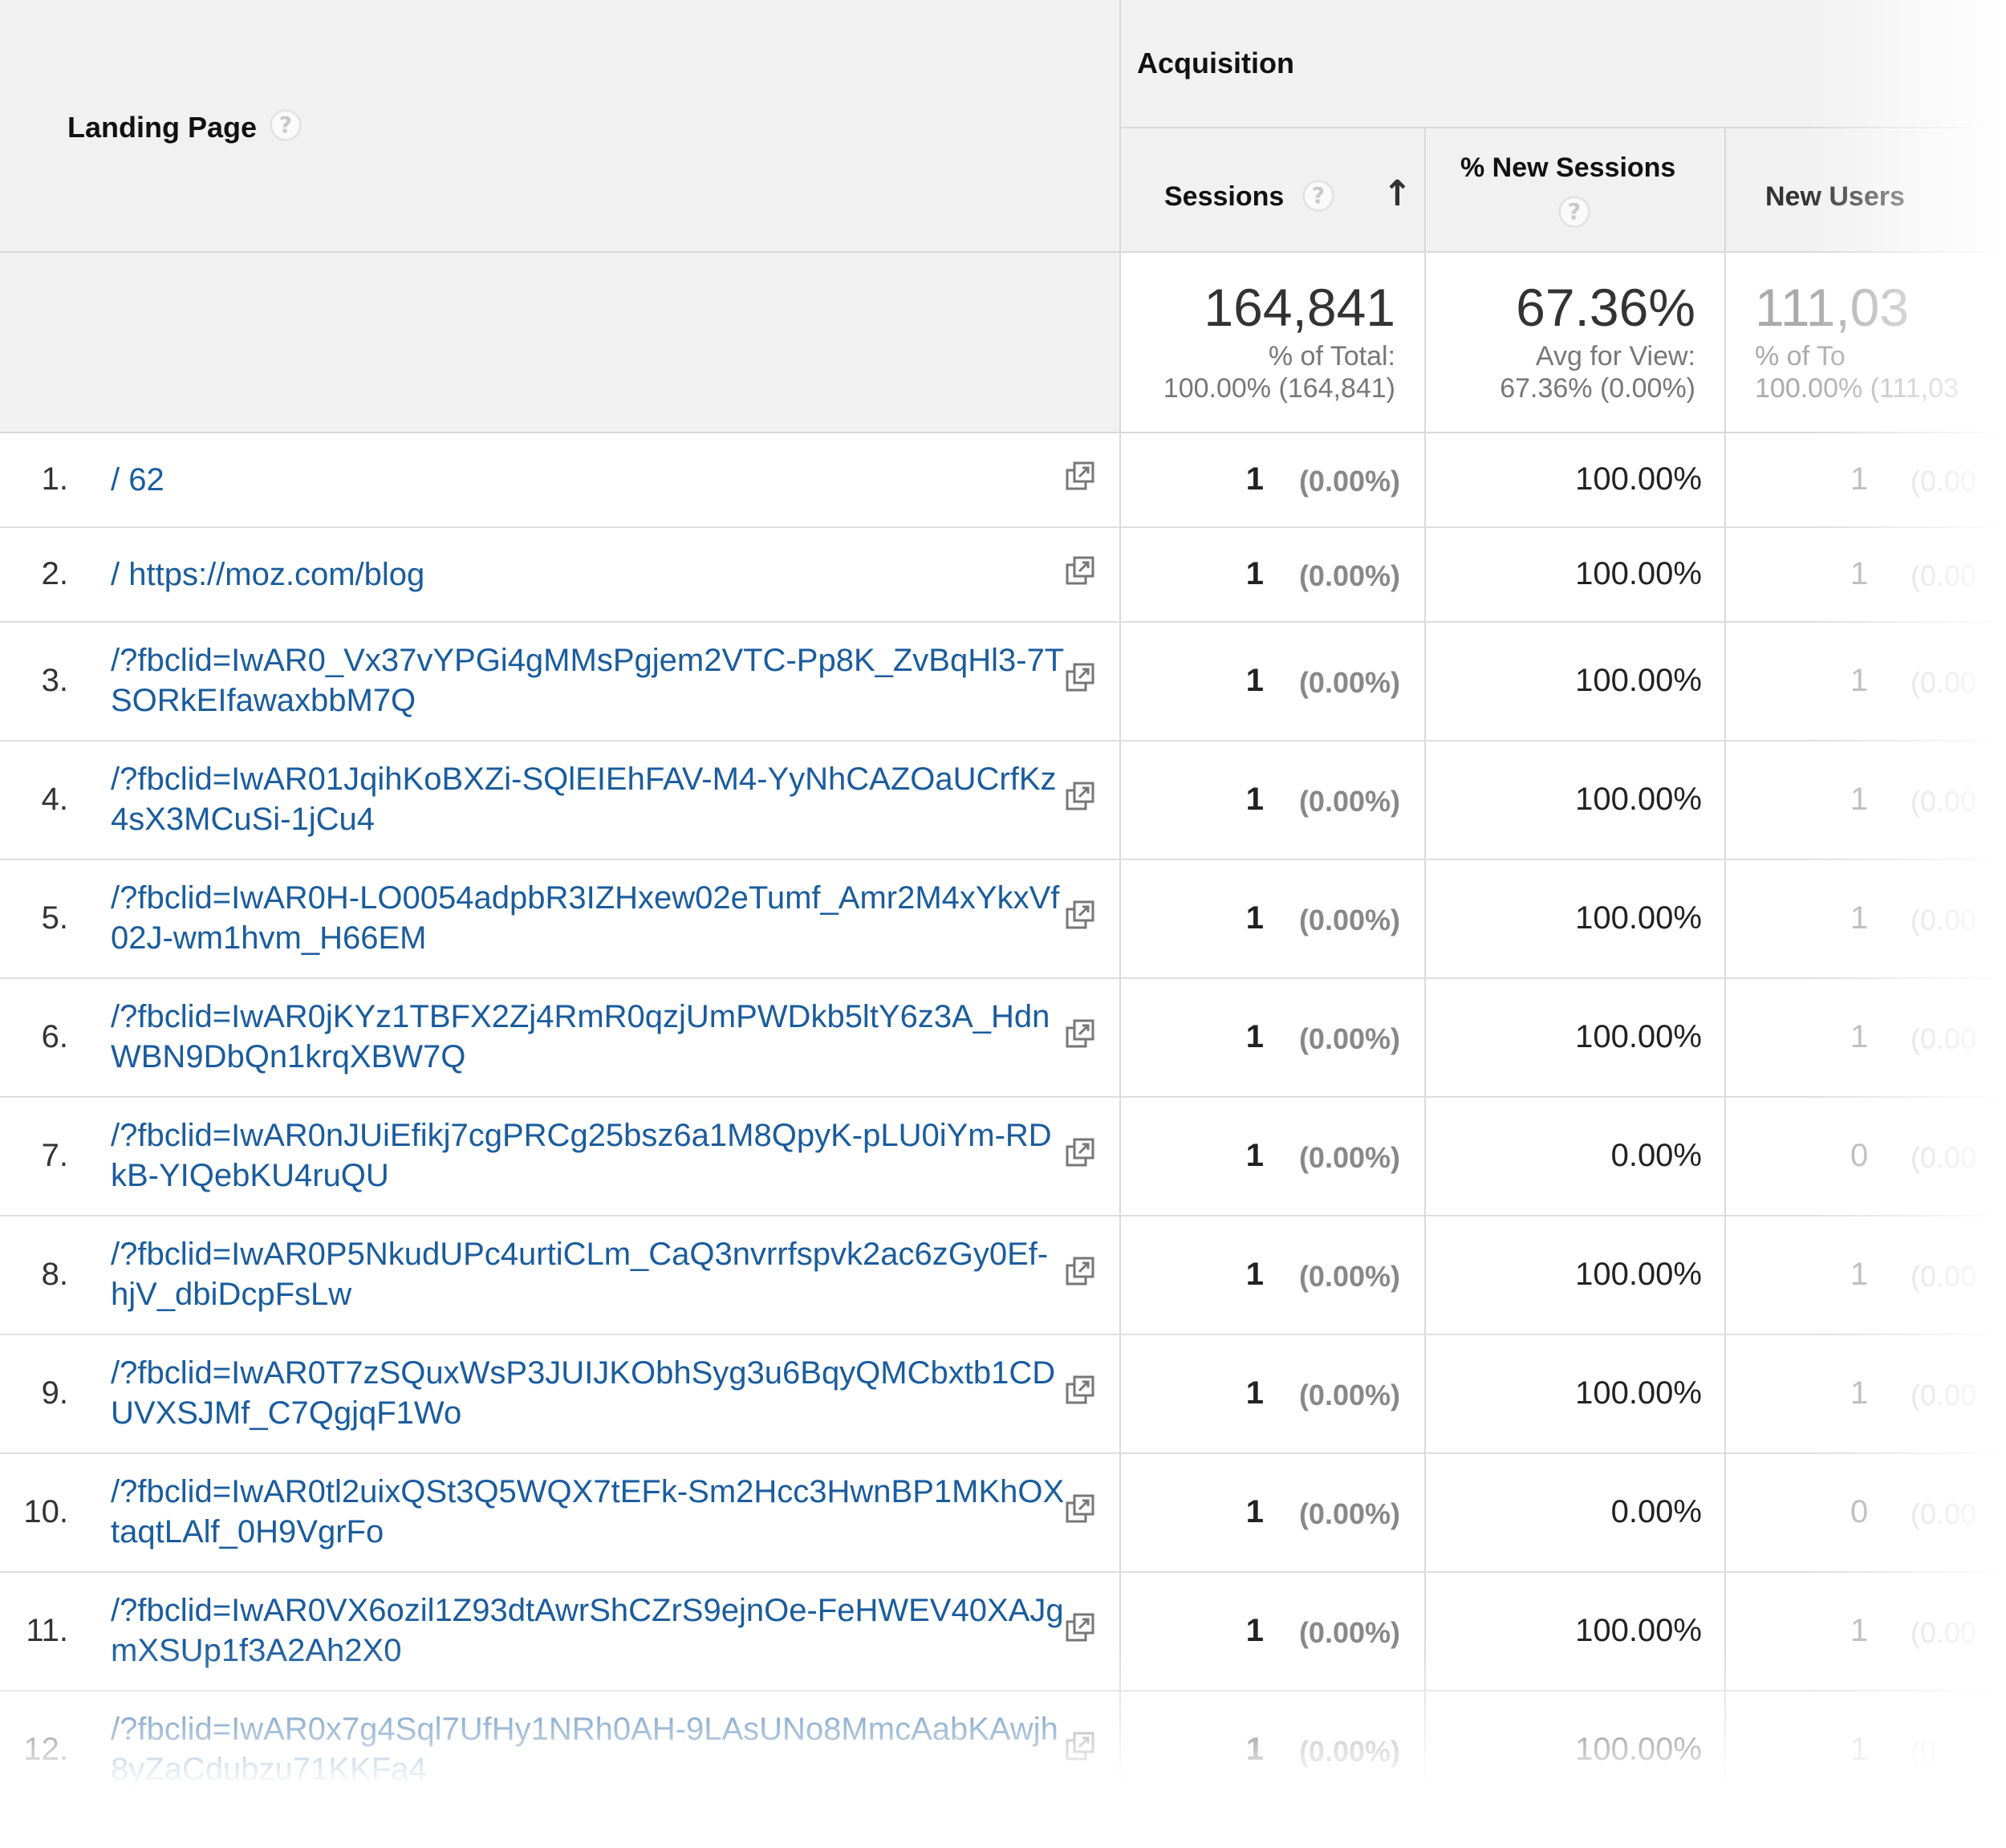 The width and height of the screenshot is (2006, 1848). Describe the element at coordinates (1605, 307) in the screenshot. I see `new-sessions-total-value: 67.36%` at that location.